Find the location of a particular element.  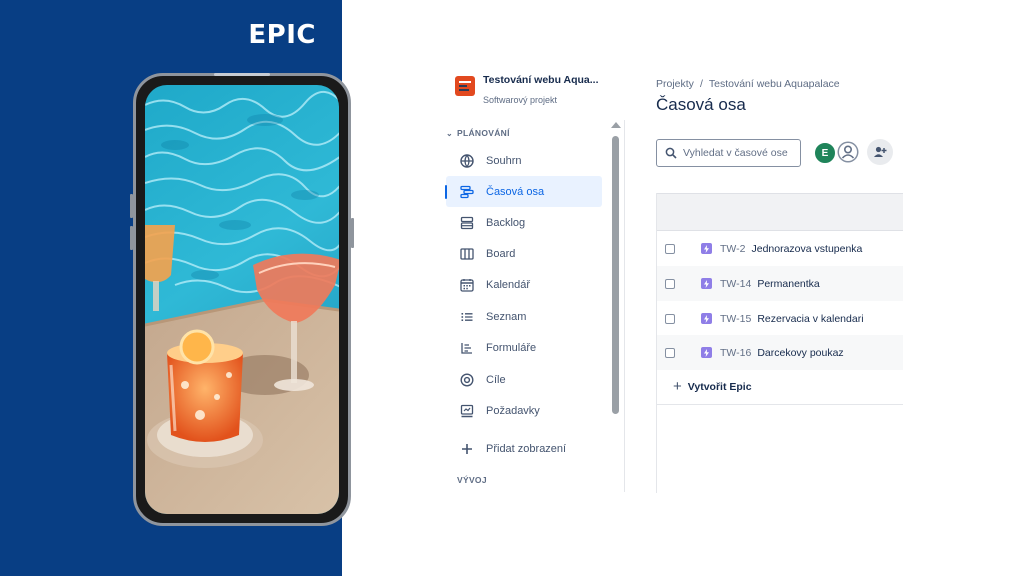

issue-summary: Rezervacia v kalendari is located at coordinates (810, 319).